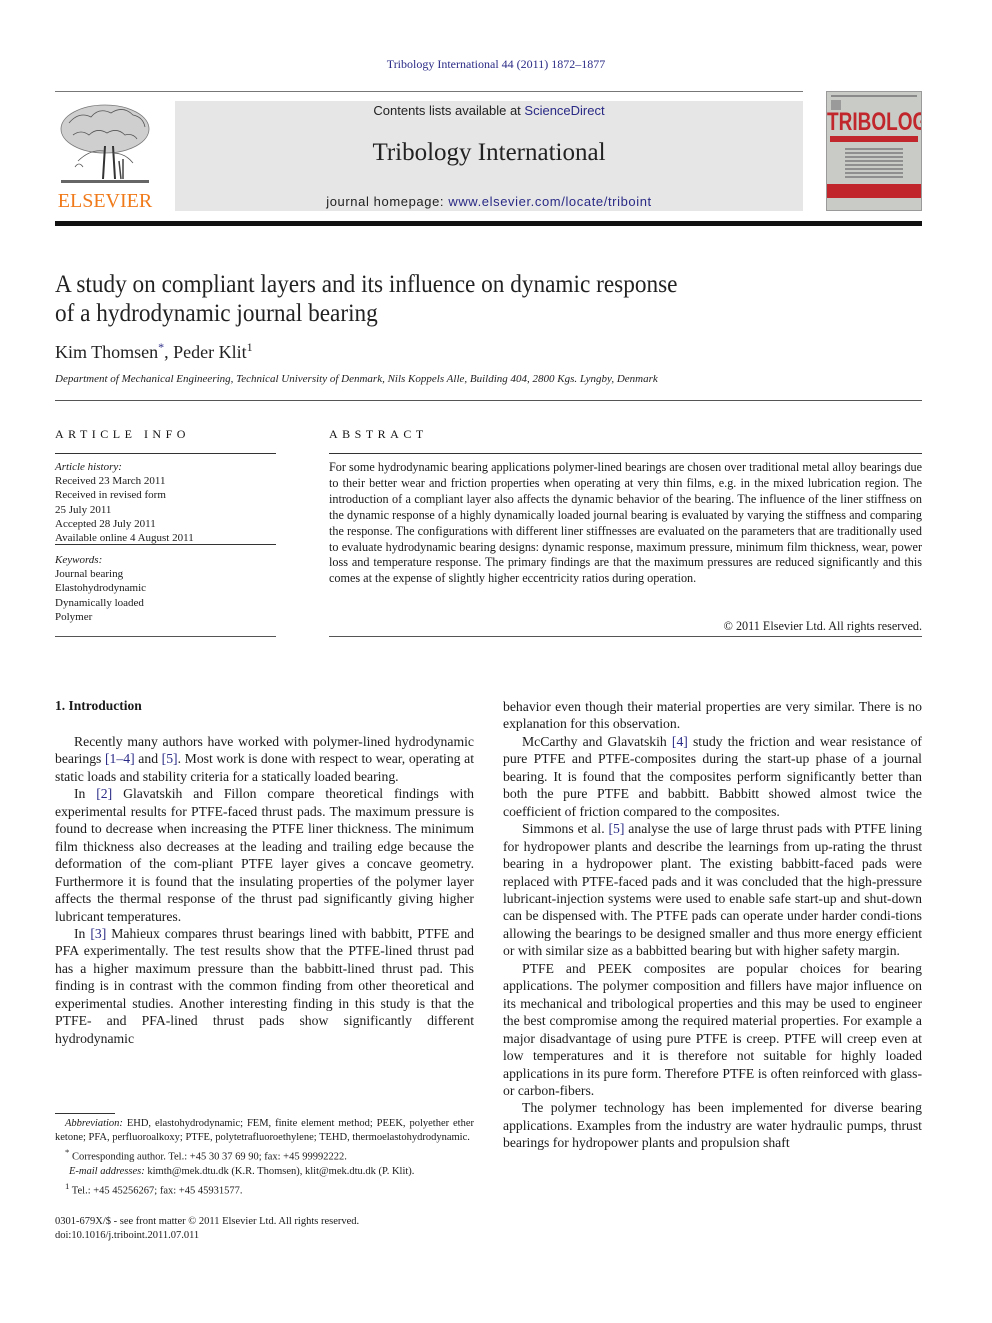 The image size is (992, 1323). What do you see at coordinates (105, 143) in the screenshot?
I see `elsevier-tree-icon` at bounding box center [105, 143].